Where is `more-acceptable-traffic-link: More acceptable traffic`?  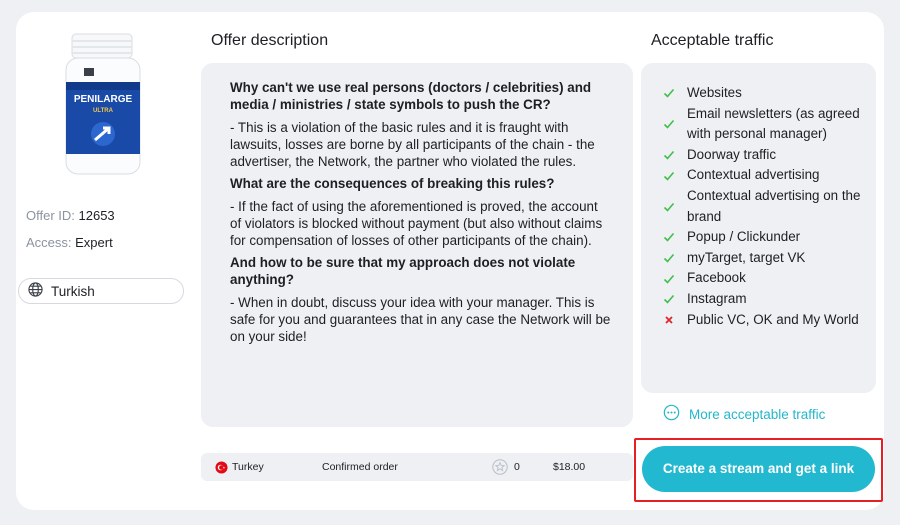 more-acceptable-traffic-link: More acceptable traffic is located at coordinates (744, 414).